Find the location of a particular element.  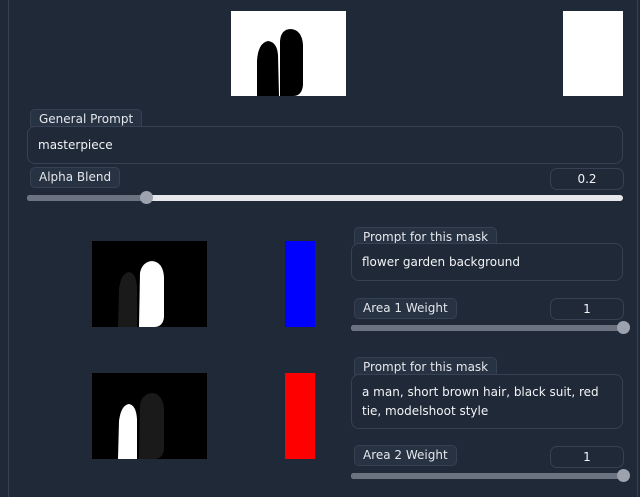

alpha-blend-label: Alpha Blend is located at coordinates (75, 177).